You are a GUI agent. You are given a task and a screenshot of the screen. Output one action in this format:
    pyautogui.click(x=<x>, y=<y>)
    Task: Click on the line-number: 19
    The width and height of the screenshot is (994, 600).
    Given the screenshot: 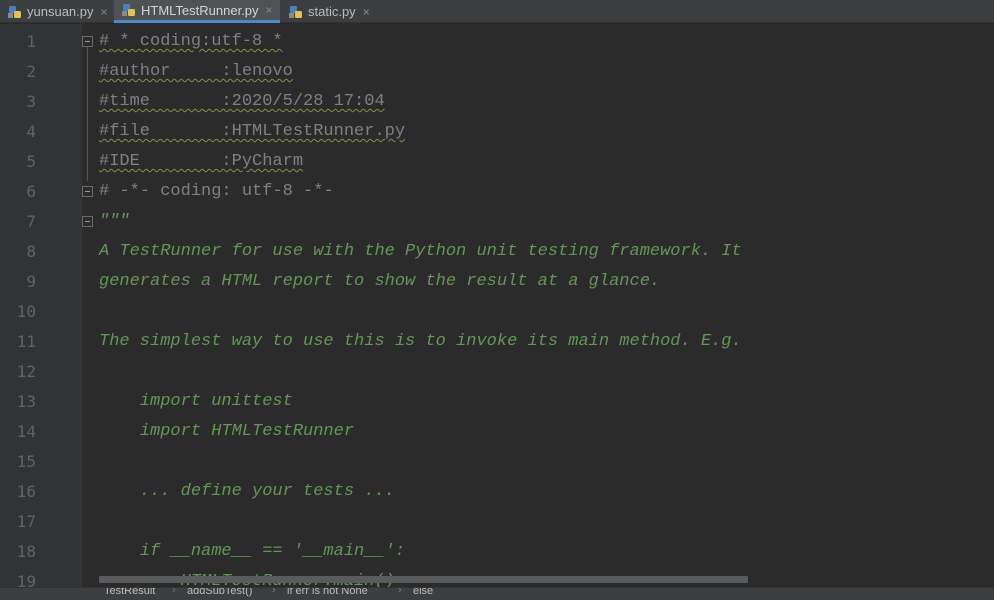 What is the action you would take?
    pyautogui.click(x=26, y=579)
    